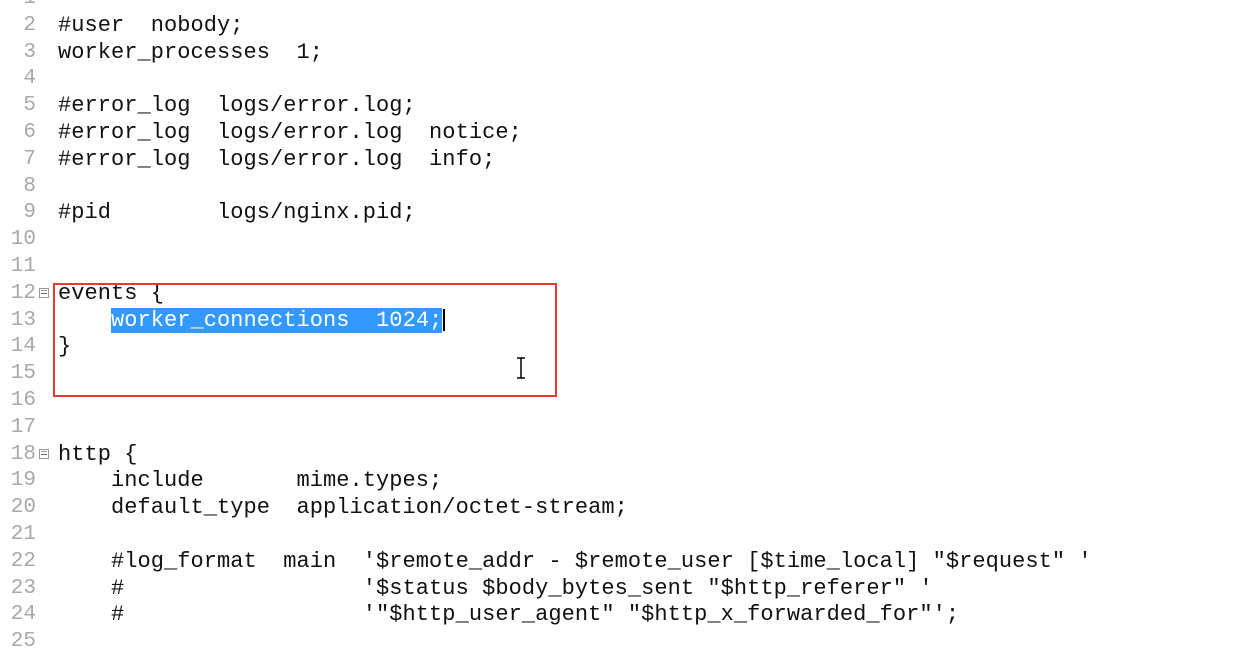  What do you see at coordinates (23, 266) in the screenshot?
I see `line-number: 11` at bounding box center [23, 266].